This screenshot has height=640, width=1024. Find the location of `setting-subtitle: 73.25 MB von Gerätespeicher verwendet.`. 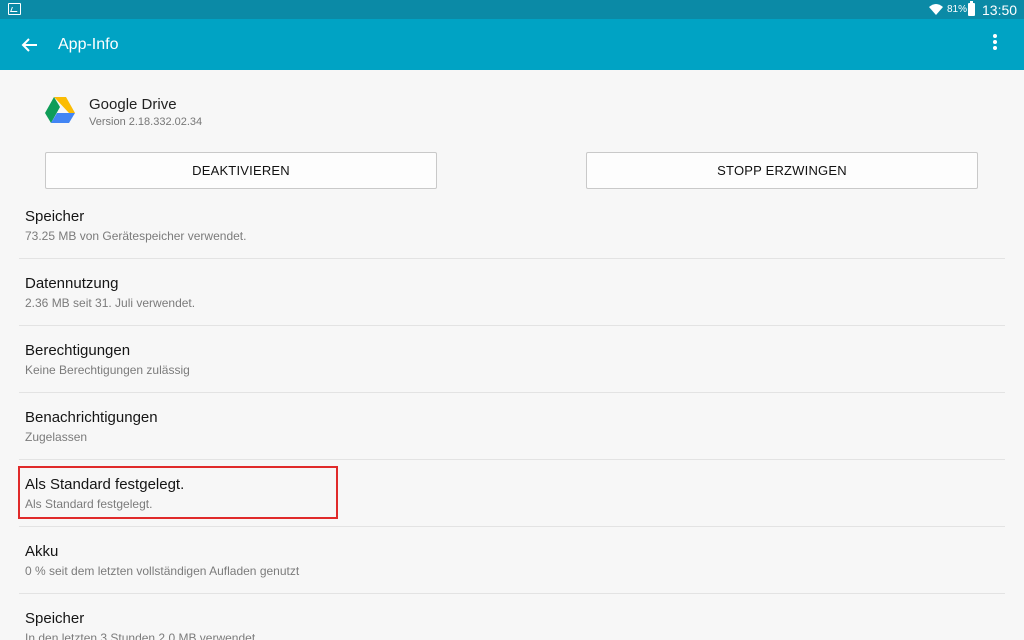

setting-subtitle: 73.25 MB von Gerätespeicher verwendet. is located at coordinates (136, 236).